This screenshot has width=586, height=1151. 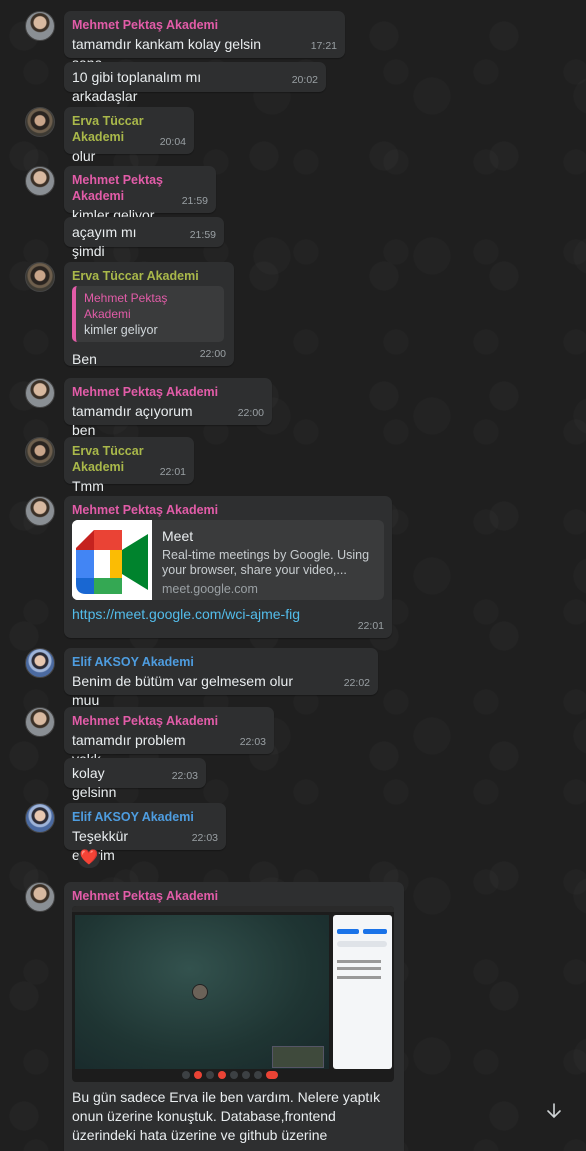 I want to click on image-browser-bar, so click(x=233, y=909).